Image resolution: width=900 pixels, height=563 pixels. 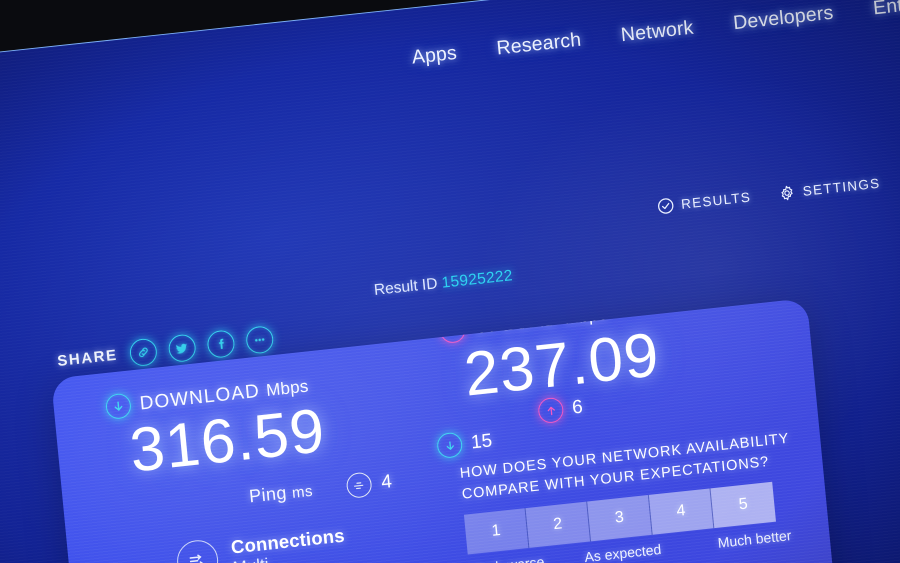 What do you see at coordinates (434, 56) in the screenshot?
I see `nav-item-apps: Apps` at bounding box center [434, 56].